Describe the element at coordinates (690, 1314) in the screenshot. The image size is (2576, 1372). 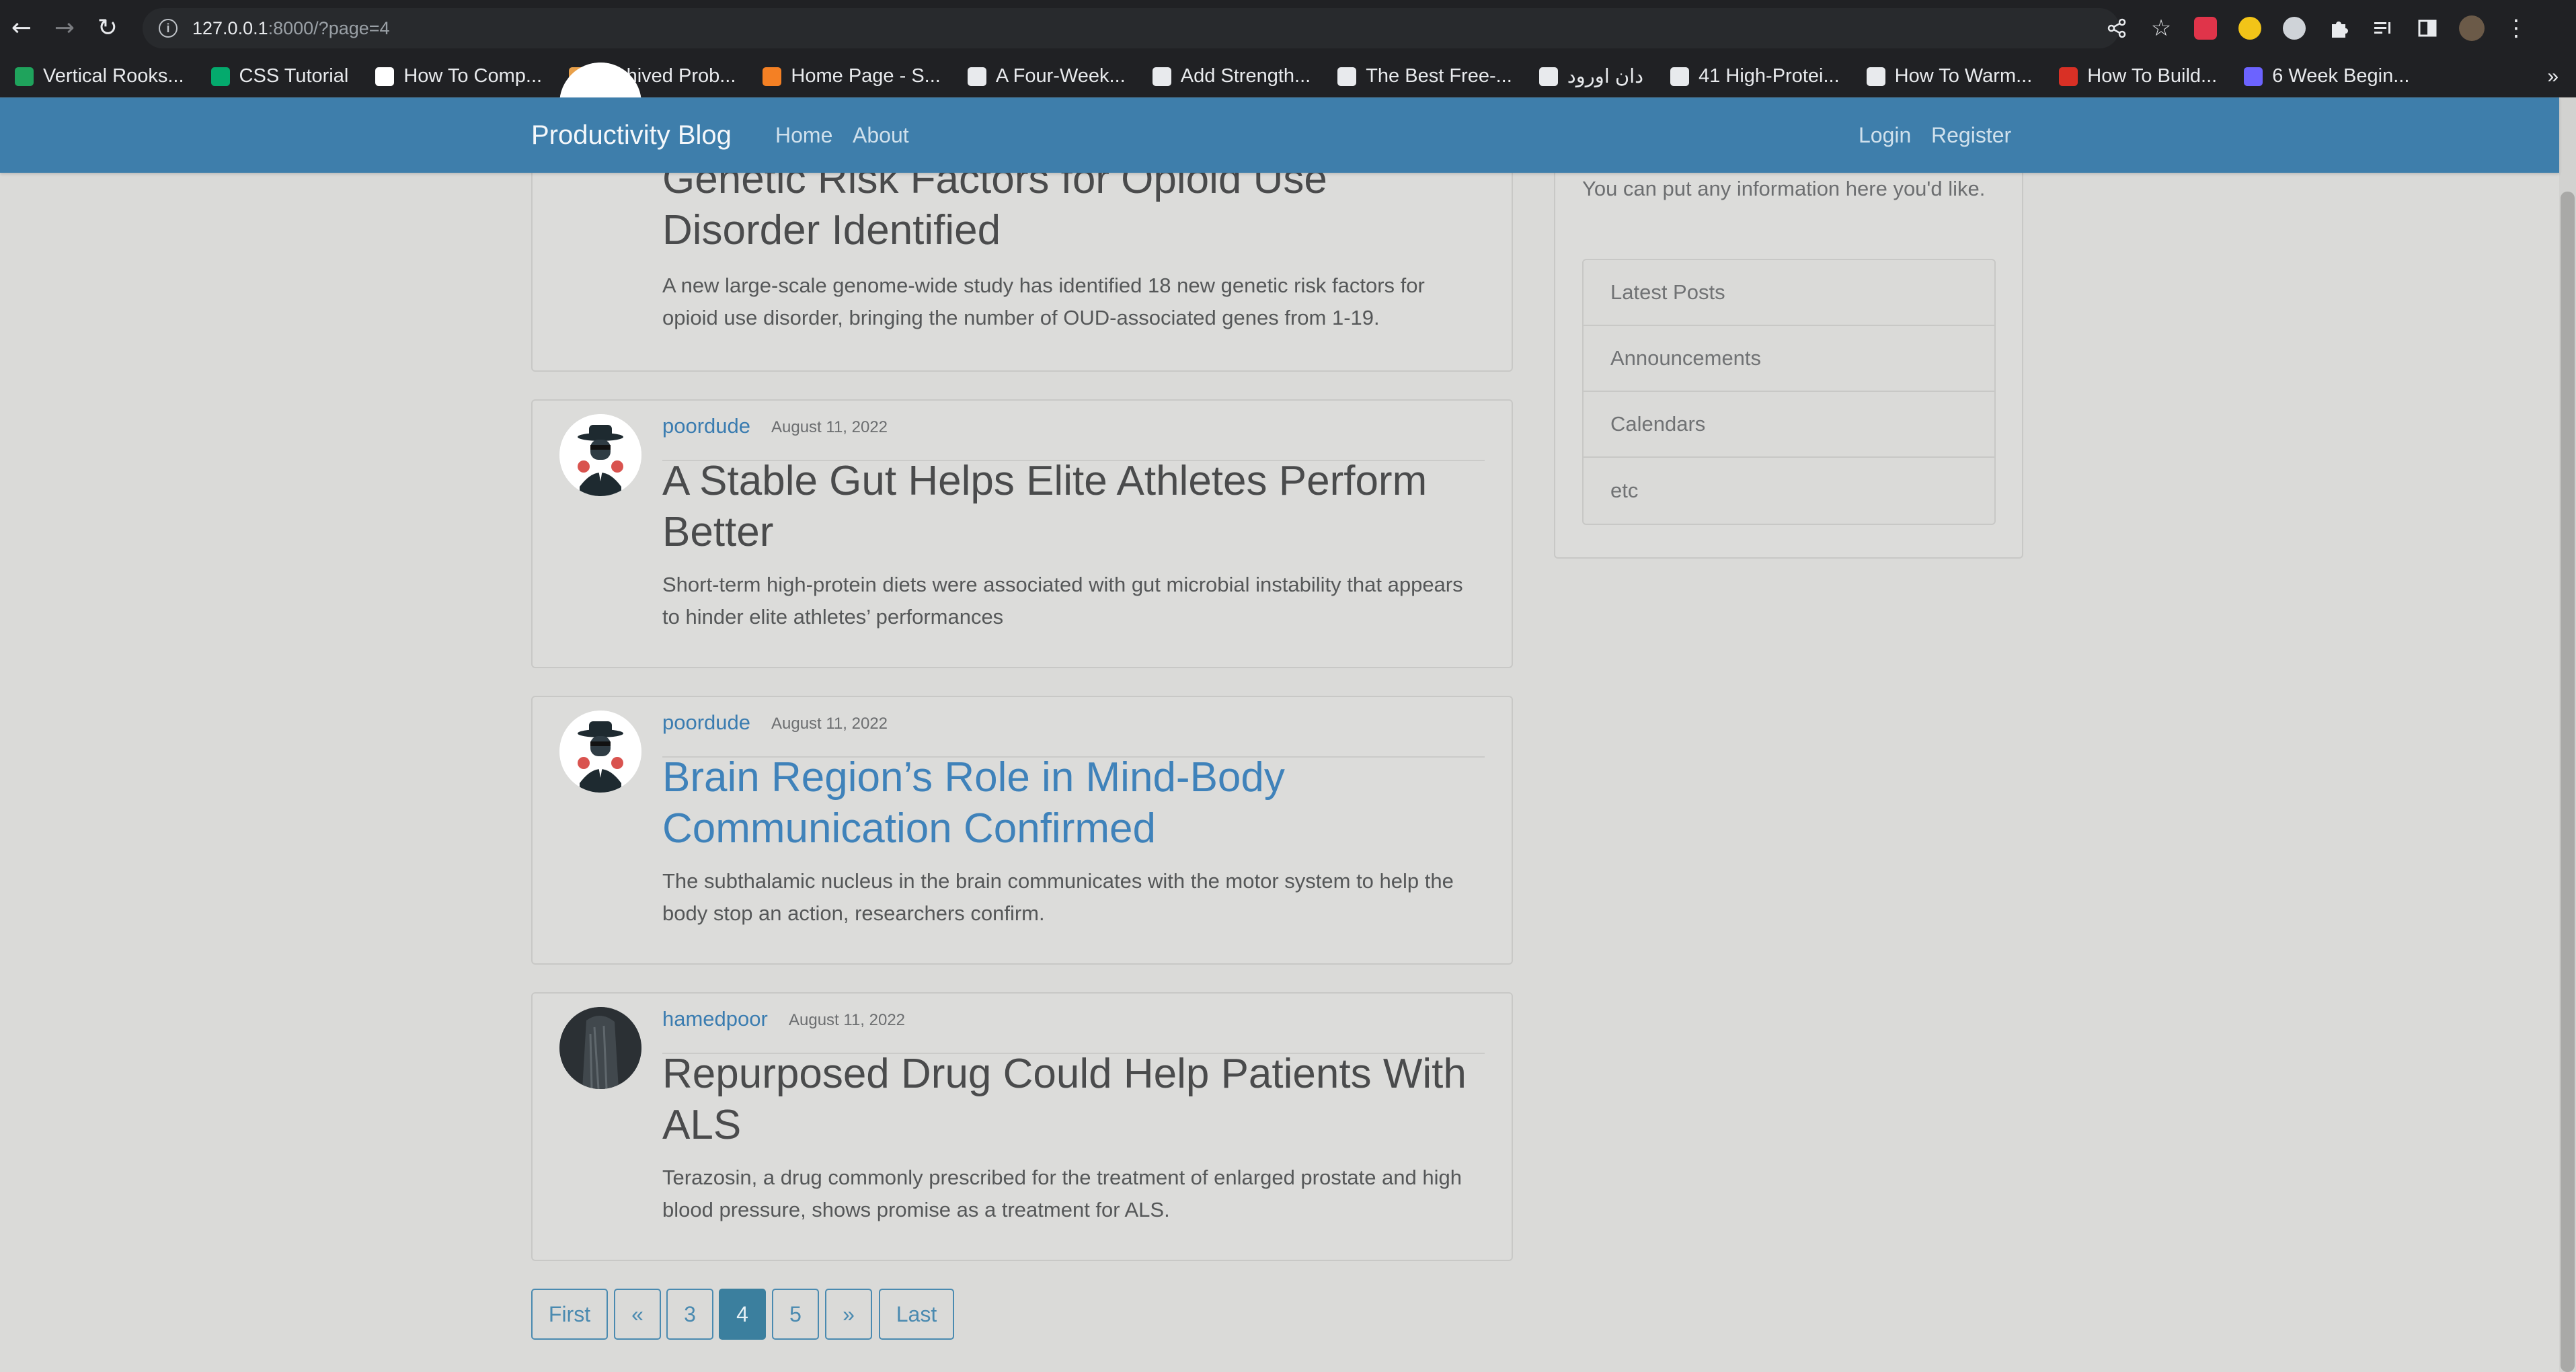
I see `page-3-button: 3` at that location.